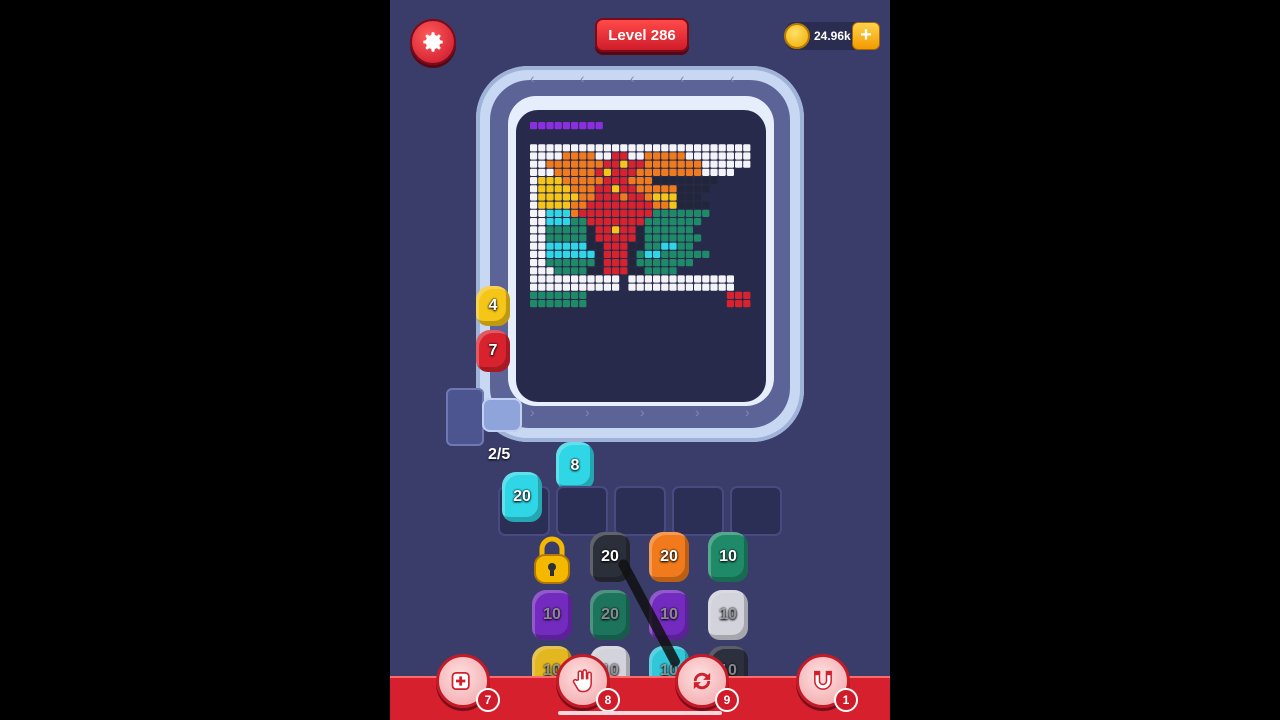 Image resolution: width=1280 pixels, height=720 pixels. What do you see at coordinates (640, 713) in the screenshot?
I see `home-indicator` at bounding box center [640, 713].